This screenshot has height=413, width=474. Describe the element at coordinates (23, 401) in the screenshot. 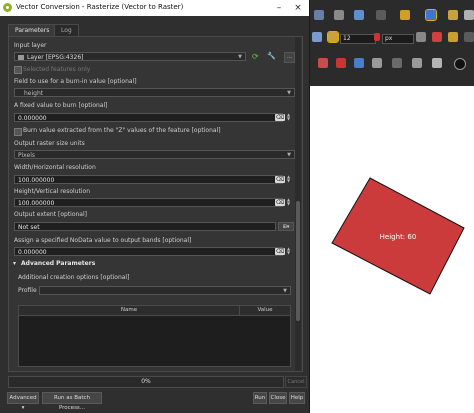

I see `advanced-button: Advanced ▾` at that location.